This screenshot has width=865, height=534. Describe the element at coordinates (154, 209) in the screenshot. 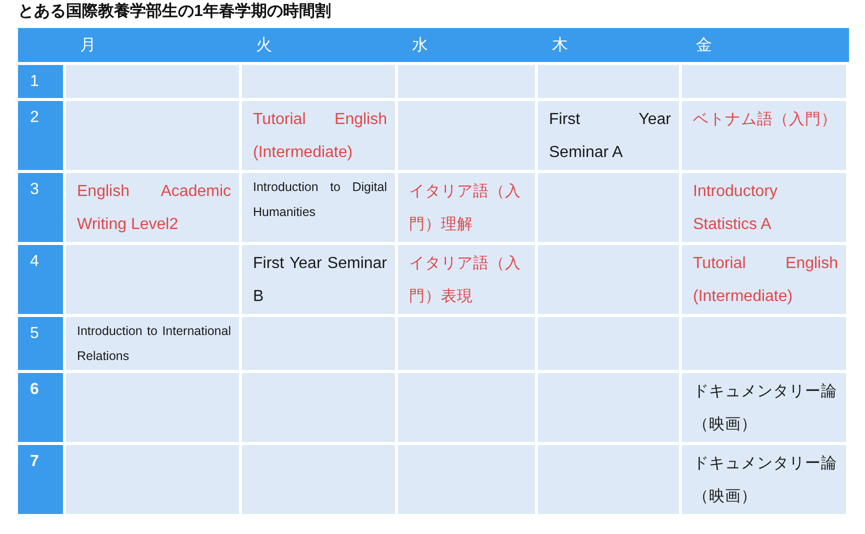

I see `table-cell: English Academic Writing Level2` at that location.